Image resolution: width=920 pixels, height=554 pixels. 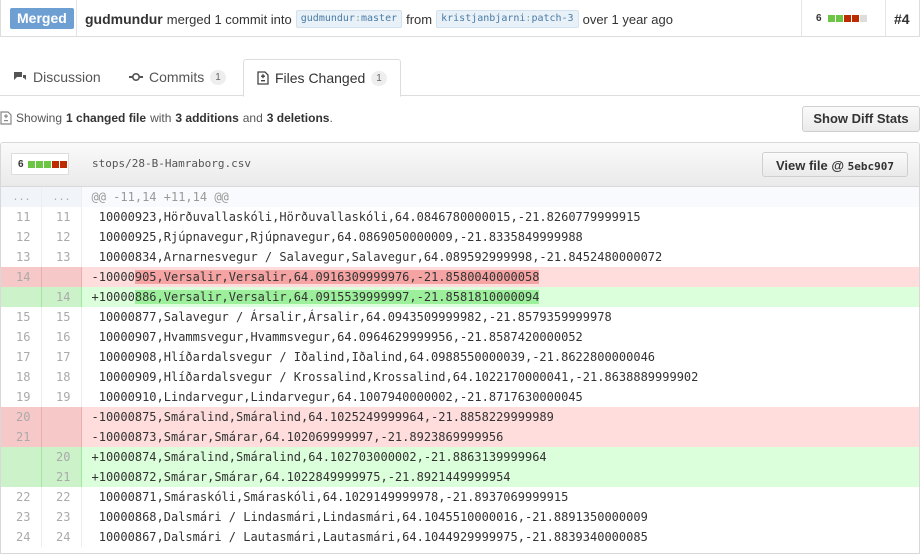 What do you see at coordinates (21, 357) in the screenshot?
I see `old-line-number: 17` at bounding box center [21, 357].